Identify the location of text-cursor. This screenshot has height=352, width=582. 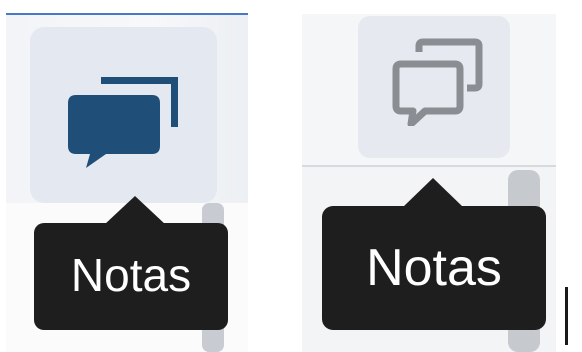
(566, 316).